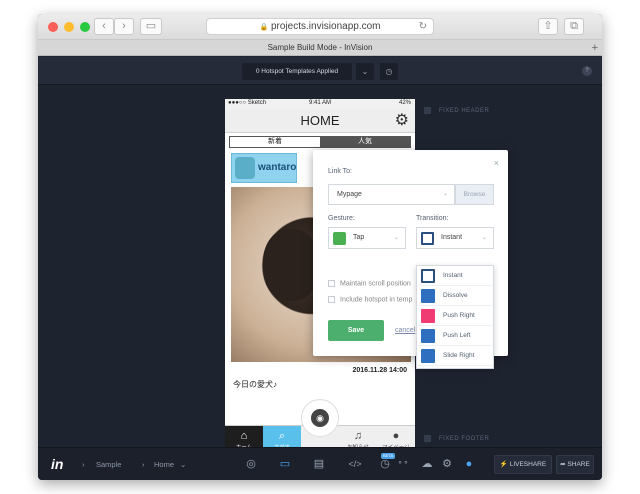  Describe the element at coordinates (356, 330) in the screenshot. I see `save-button: Save` at that location.